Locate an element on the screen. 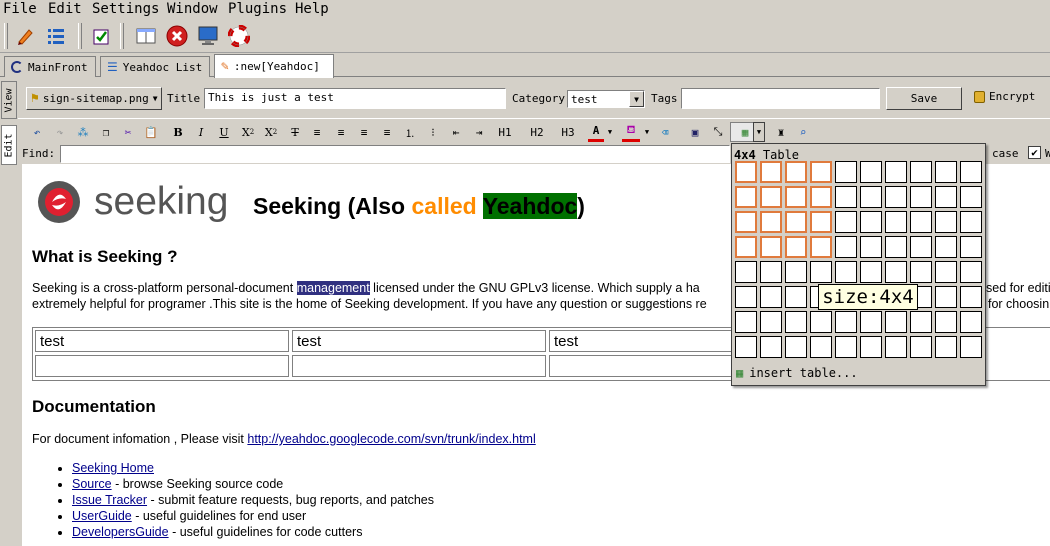 The height and width of the screenshot is (546, 1050). align-center-icon: ≡ is located at coordinates (364, 132).